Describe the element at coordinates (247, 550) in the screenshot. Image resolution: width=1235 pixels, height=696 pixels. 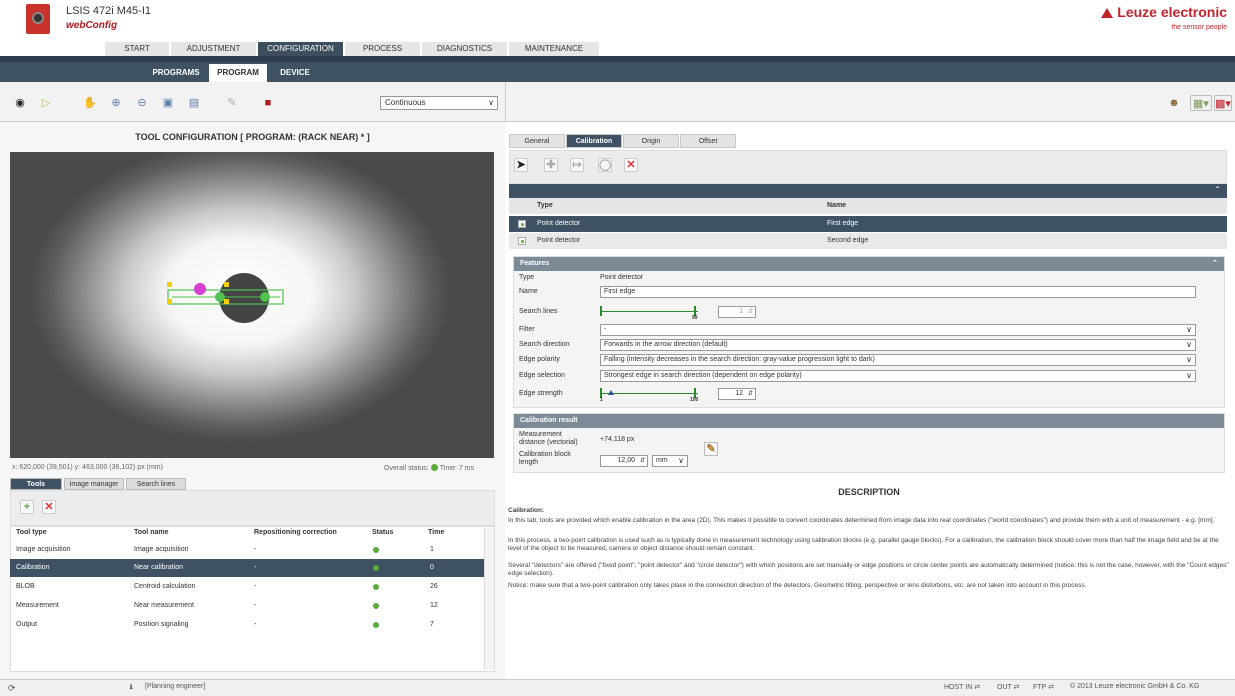
I see `table-row: Image acquisition Image acquisition - 1` at that location.